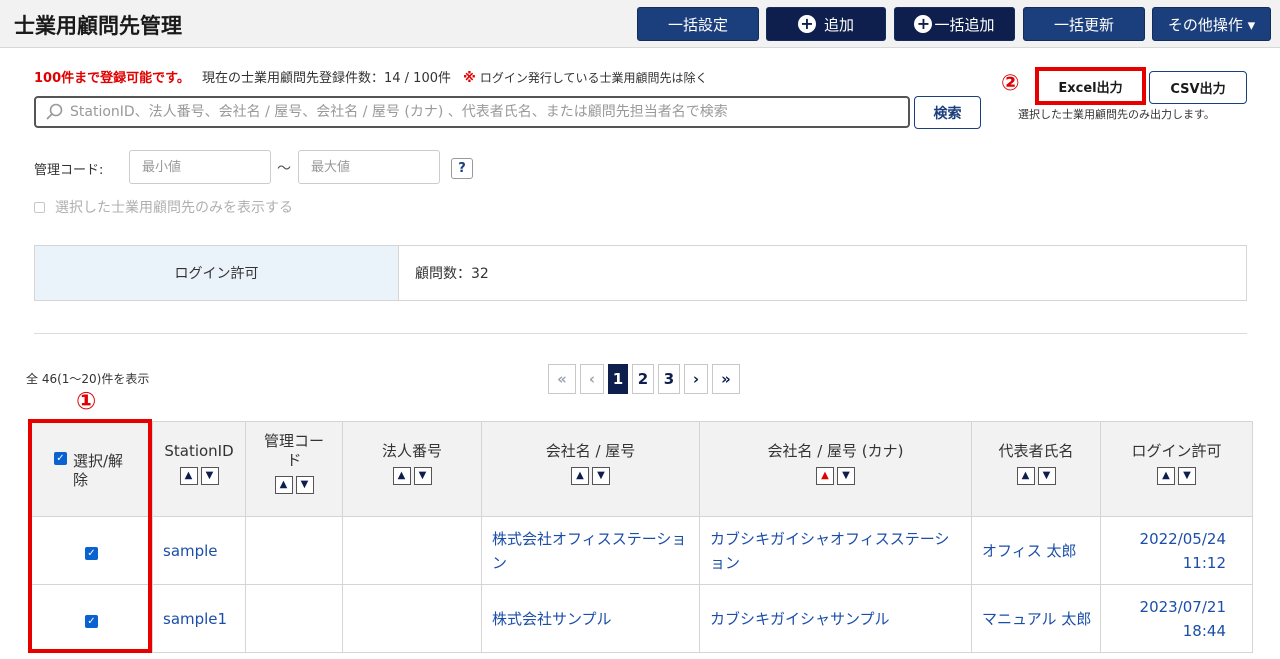 The height and width of the screenshot is (659, 1280). What do you see at coordinates (98, 26) in the screenshot?
I see `page-title: 士業用顧問先管理` at bounding box center [98, 26].